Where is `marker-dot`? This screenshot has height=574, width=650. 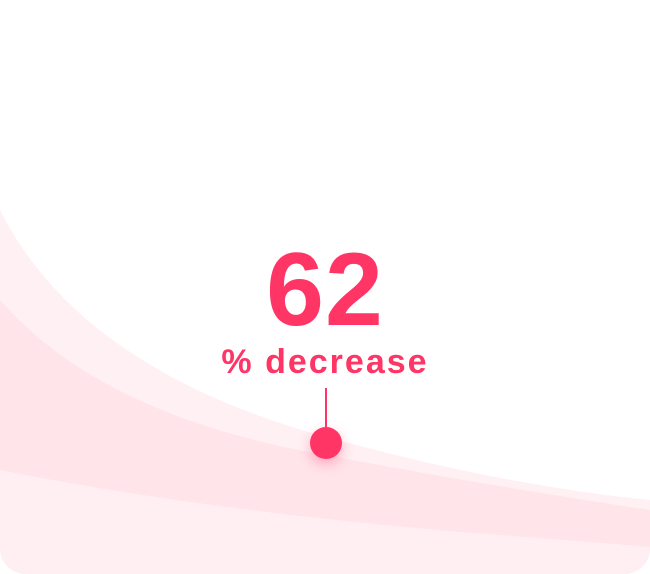
marker-dot is located at coordinates (326, 443).